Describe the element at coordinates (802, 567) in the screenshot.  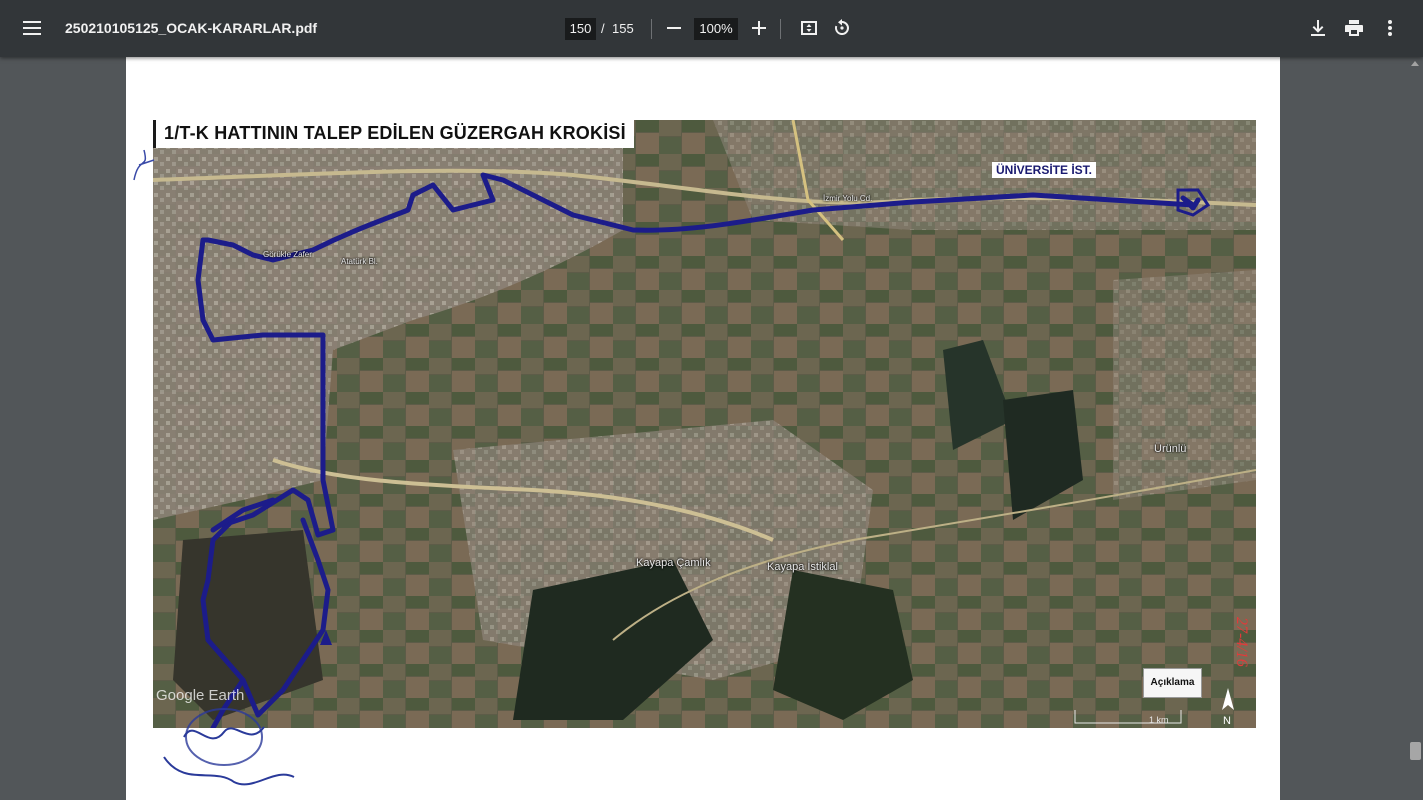
I see `place-label: Kayapa İstiklal` at that location.